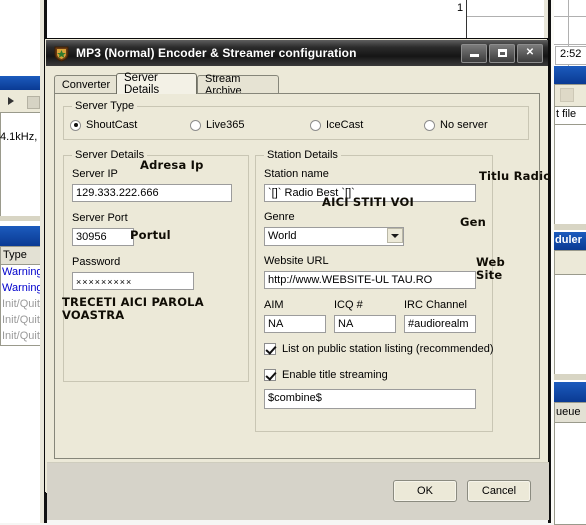 Image resolution: width=586 pixels, height=525 pixels. What do you see at coordinates (61, 53) in the screenshot?
I see `sam-shield-icon` at bounding box center [61, 53].